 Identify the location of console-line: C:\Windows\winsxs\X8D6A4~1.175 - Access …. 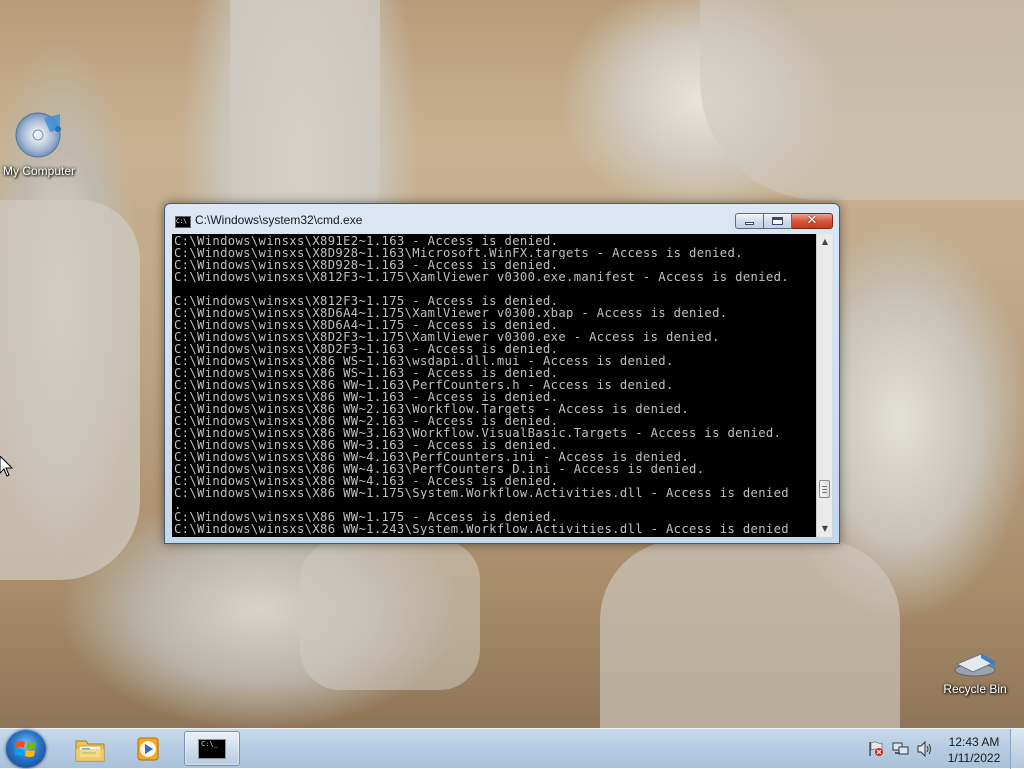
(366, 325).